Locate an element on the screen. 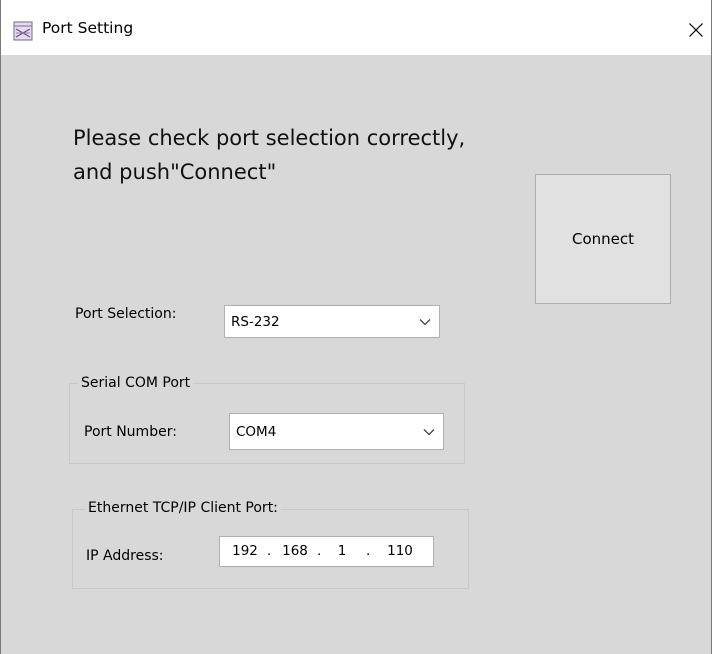 Image resolution: width=712 pixels, height=654 pixels. window-title: Port Setting is located at coordinates (88, 28).